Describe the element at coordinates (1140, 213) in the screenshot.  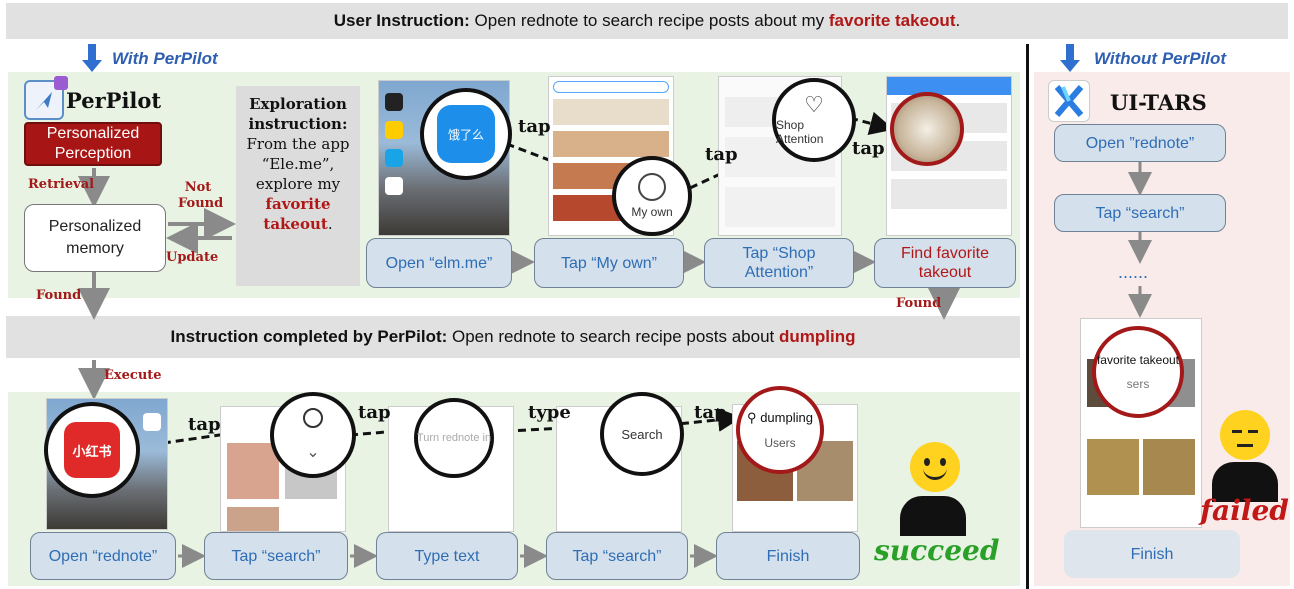
I see `uitars-step-tap-search: Tap “search”` at that location.